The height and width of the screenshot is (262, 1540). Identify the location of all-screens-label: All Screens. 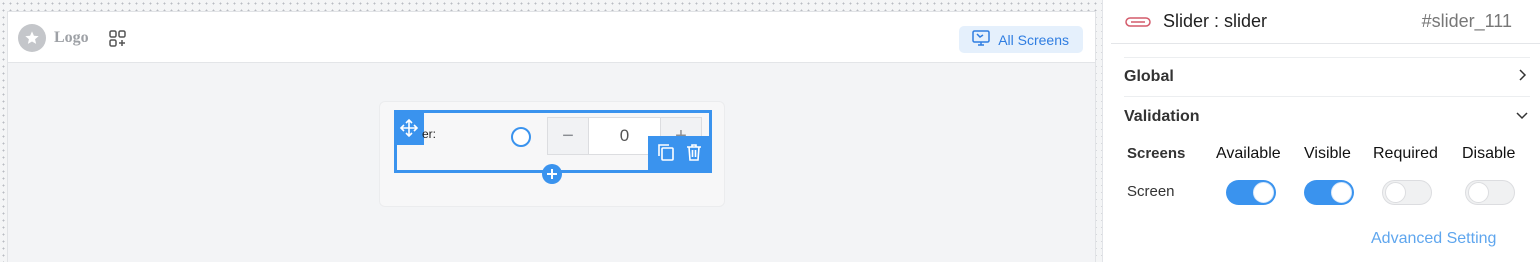
(1033, 39).